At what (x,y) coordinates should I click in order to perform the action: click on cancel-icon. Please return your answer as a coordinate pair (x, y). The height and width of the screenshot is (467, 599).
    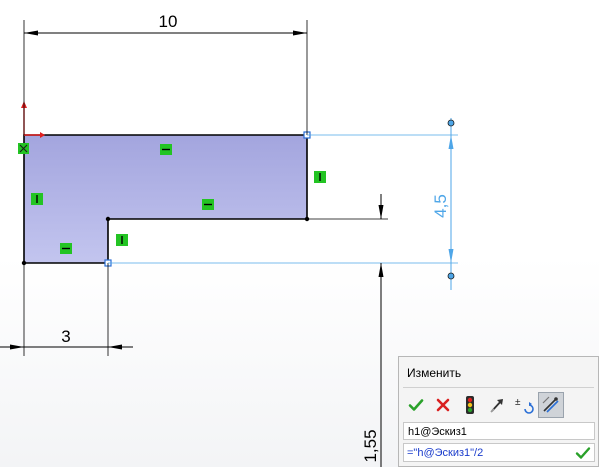
    Looking at the image, I should click on (443, 405).